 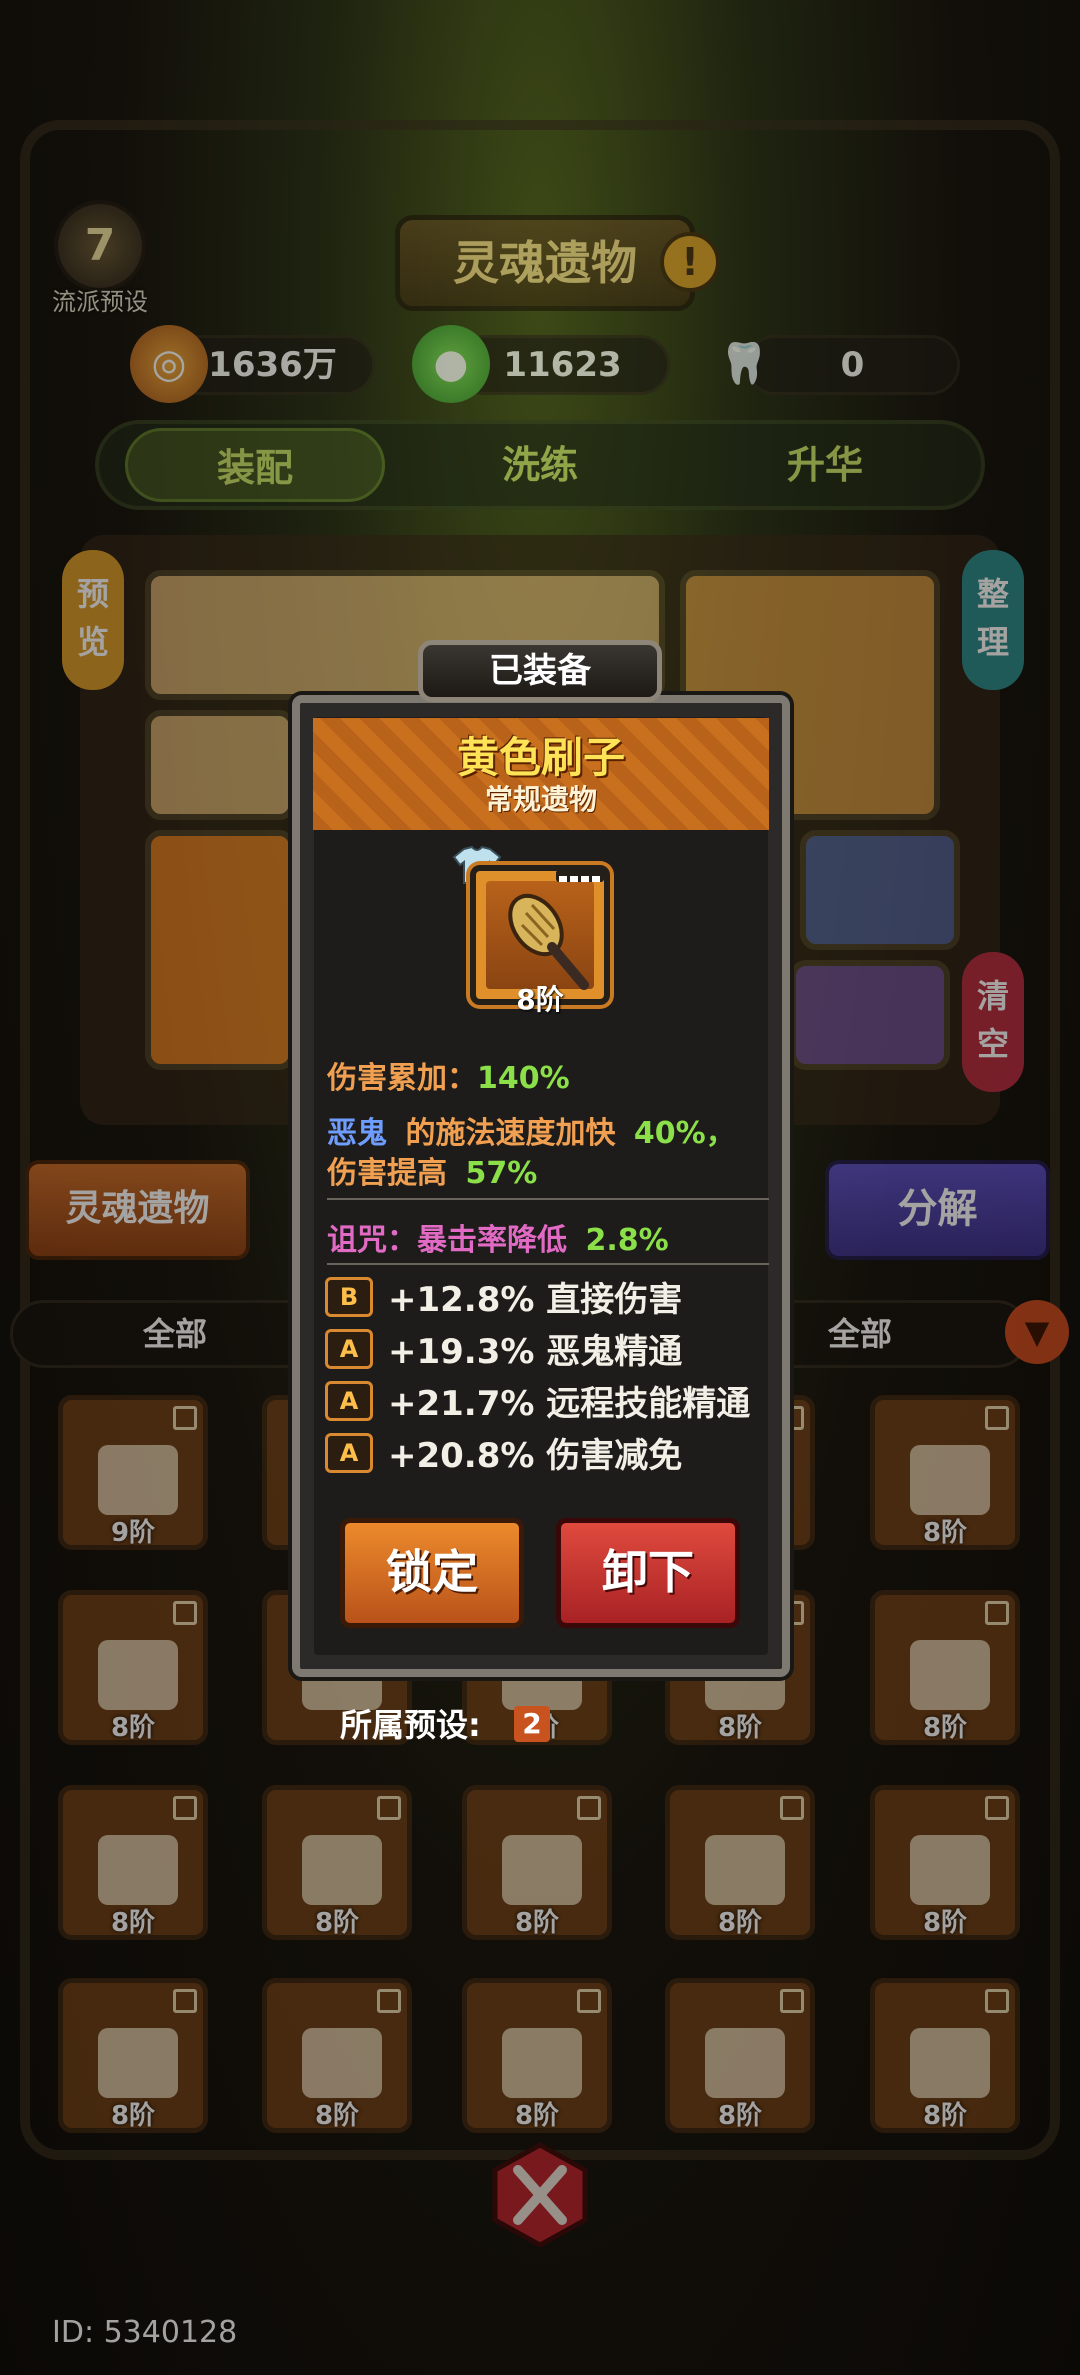 I want to click on preset-book-icon: 7, so click(x=100, y=246).